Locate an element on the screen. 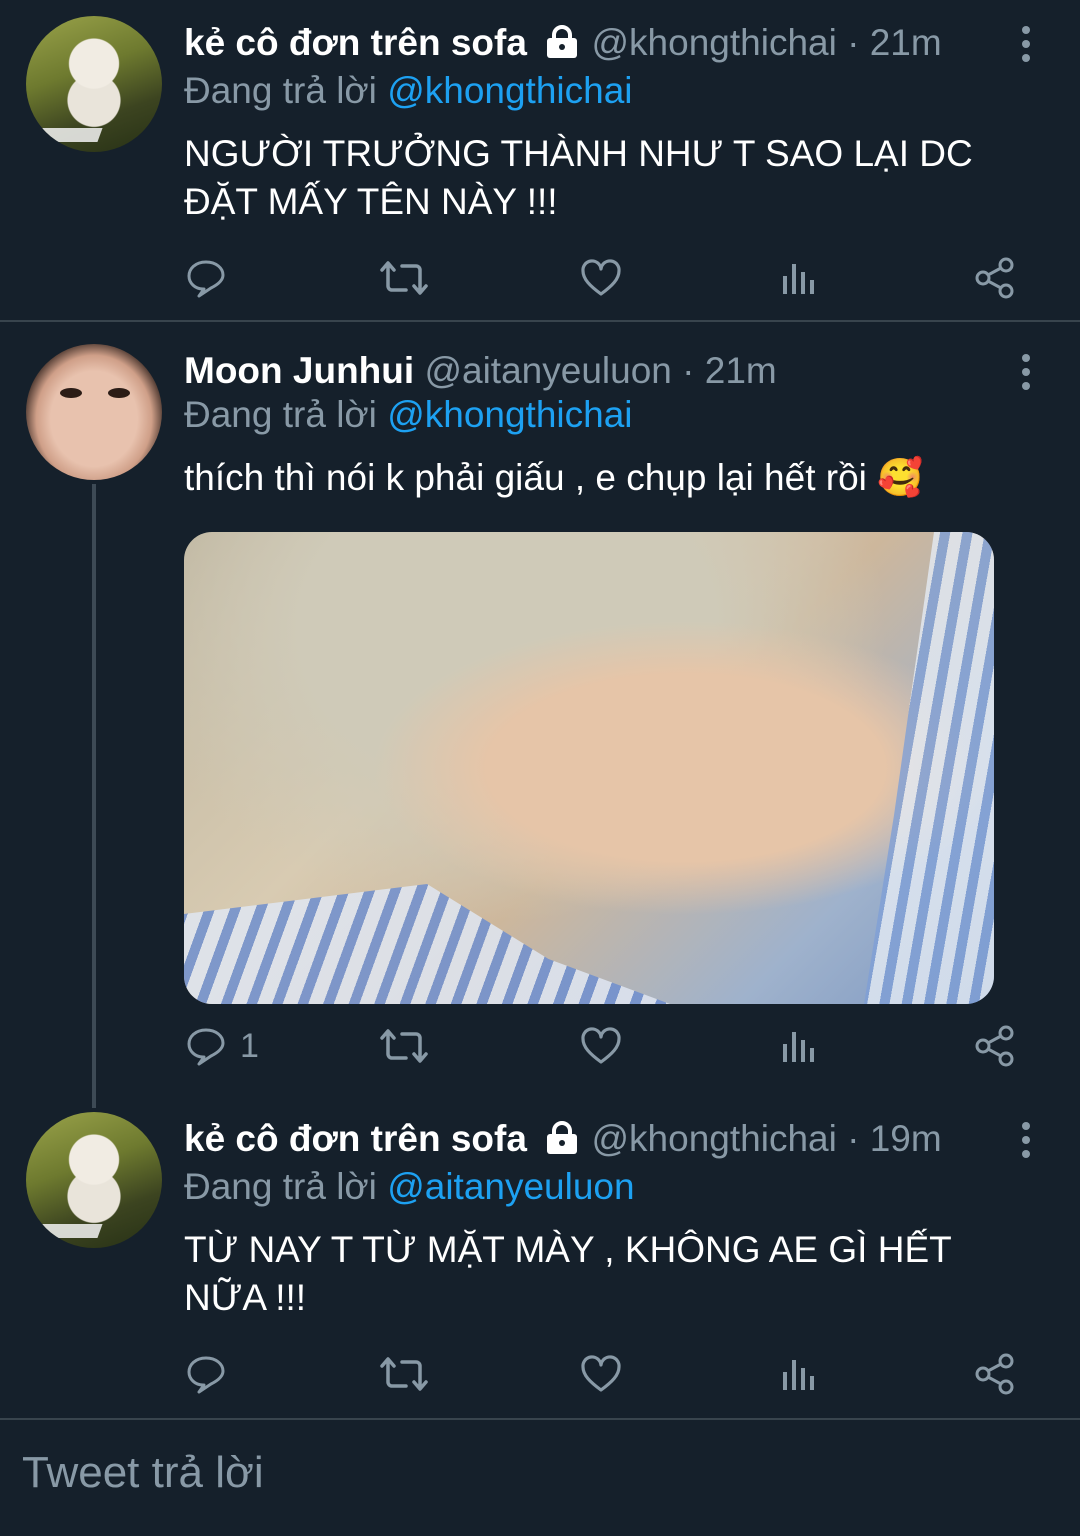  tweet-divider is located at coordinates (540, 321).